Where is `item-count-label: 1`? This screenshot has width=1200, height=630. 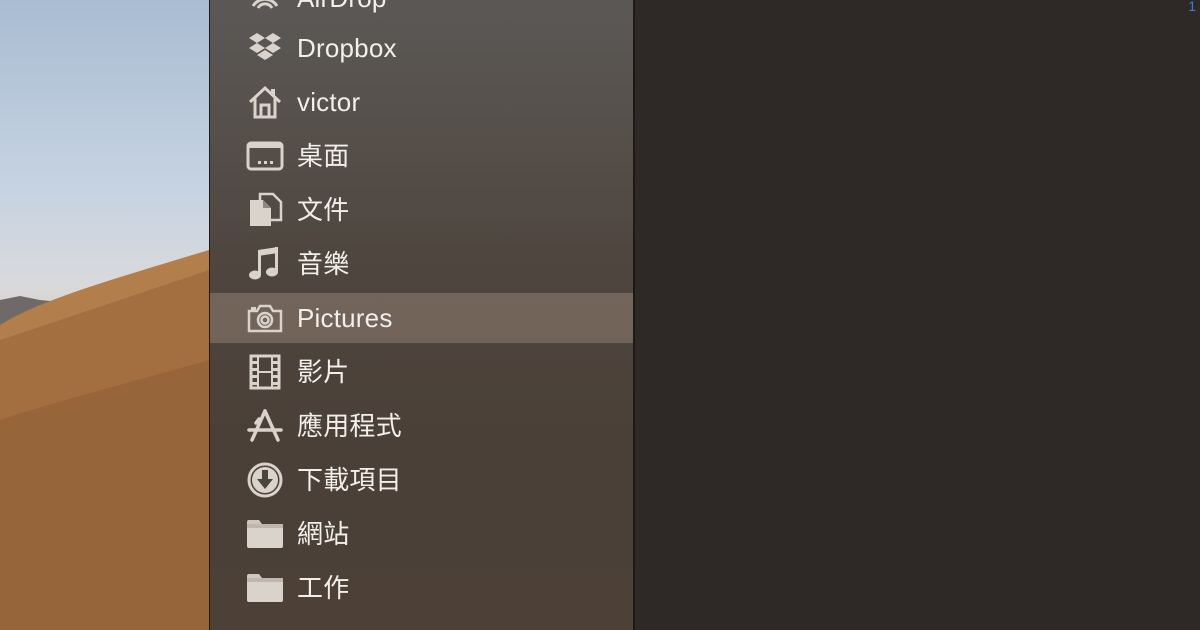 item-count-label: 1 is located at coordinates (1192, 7).